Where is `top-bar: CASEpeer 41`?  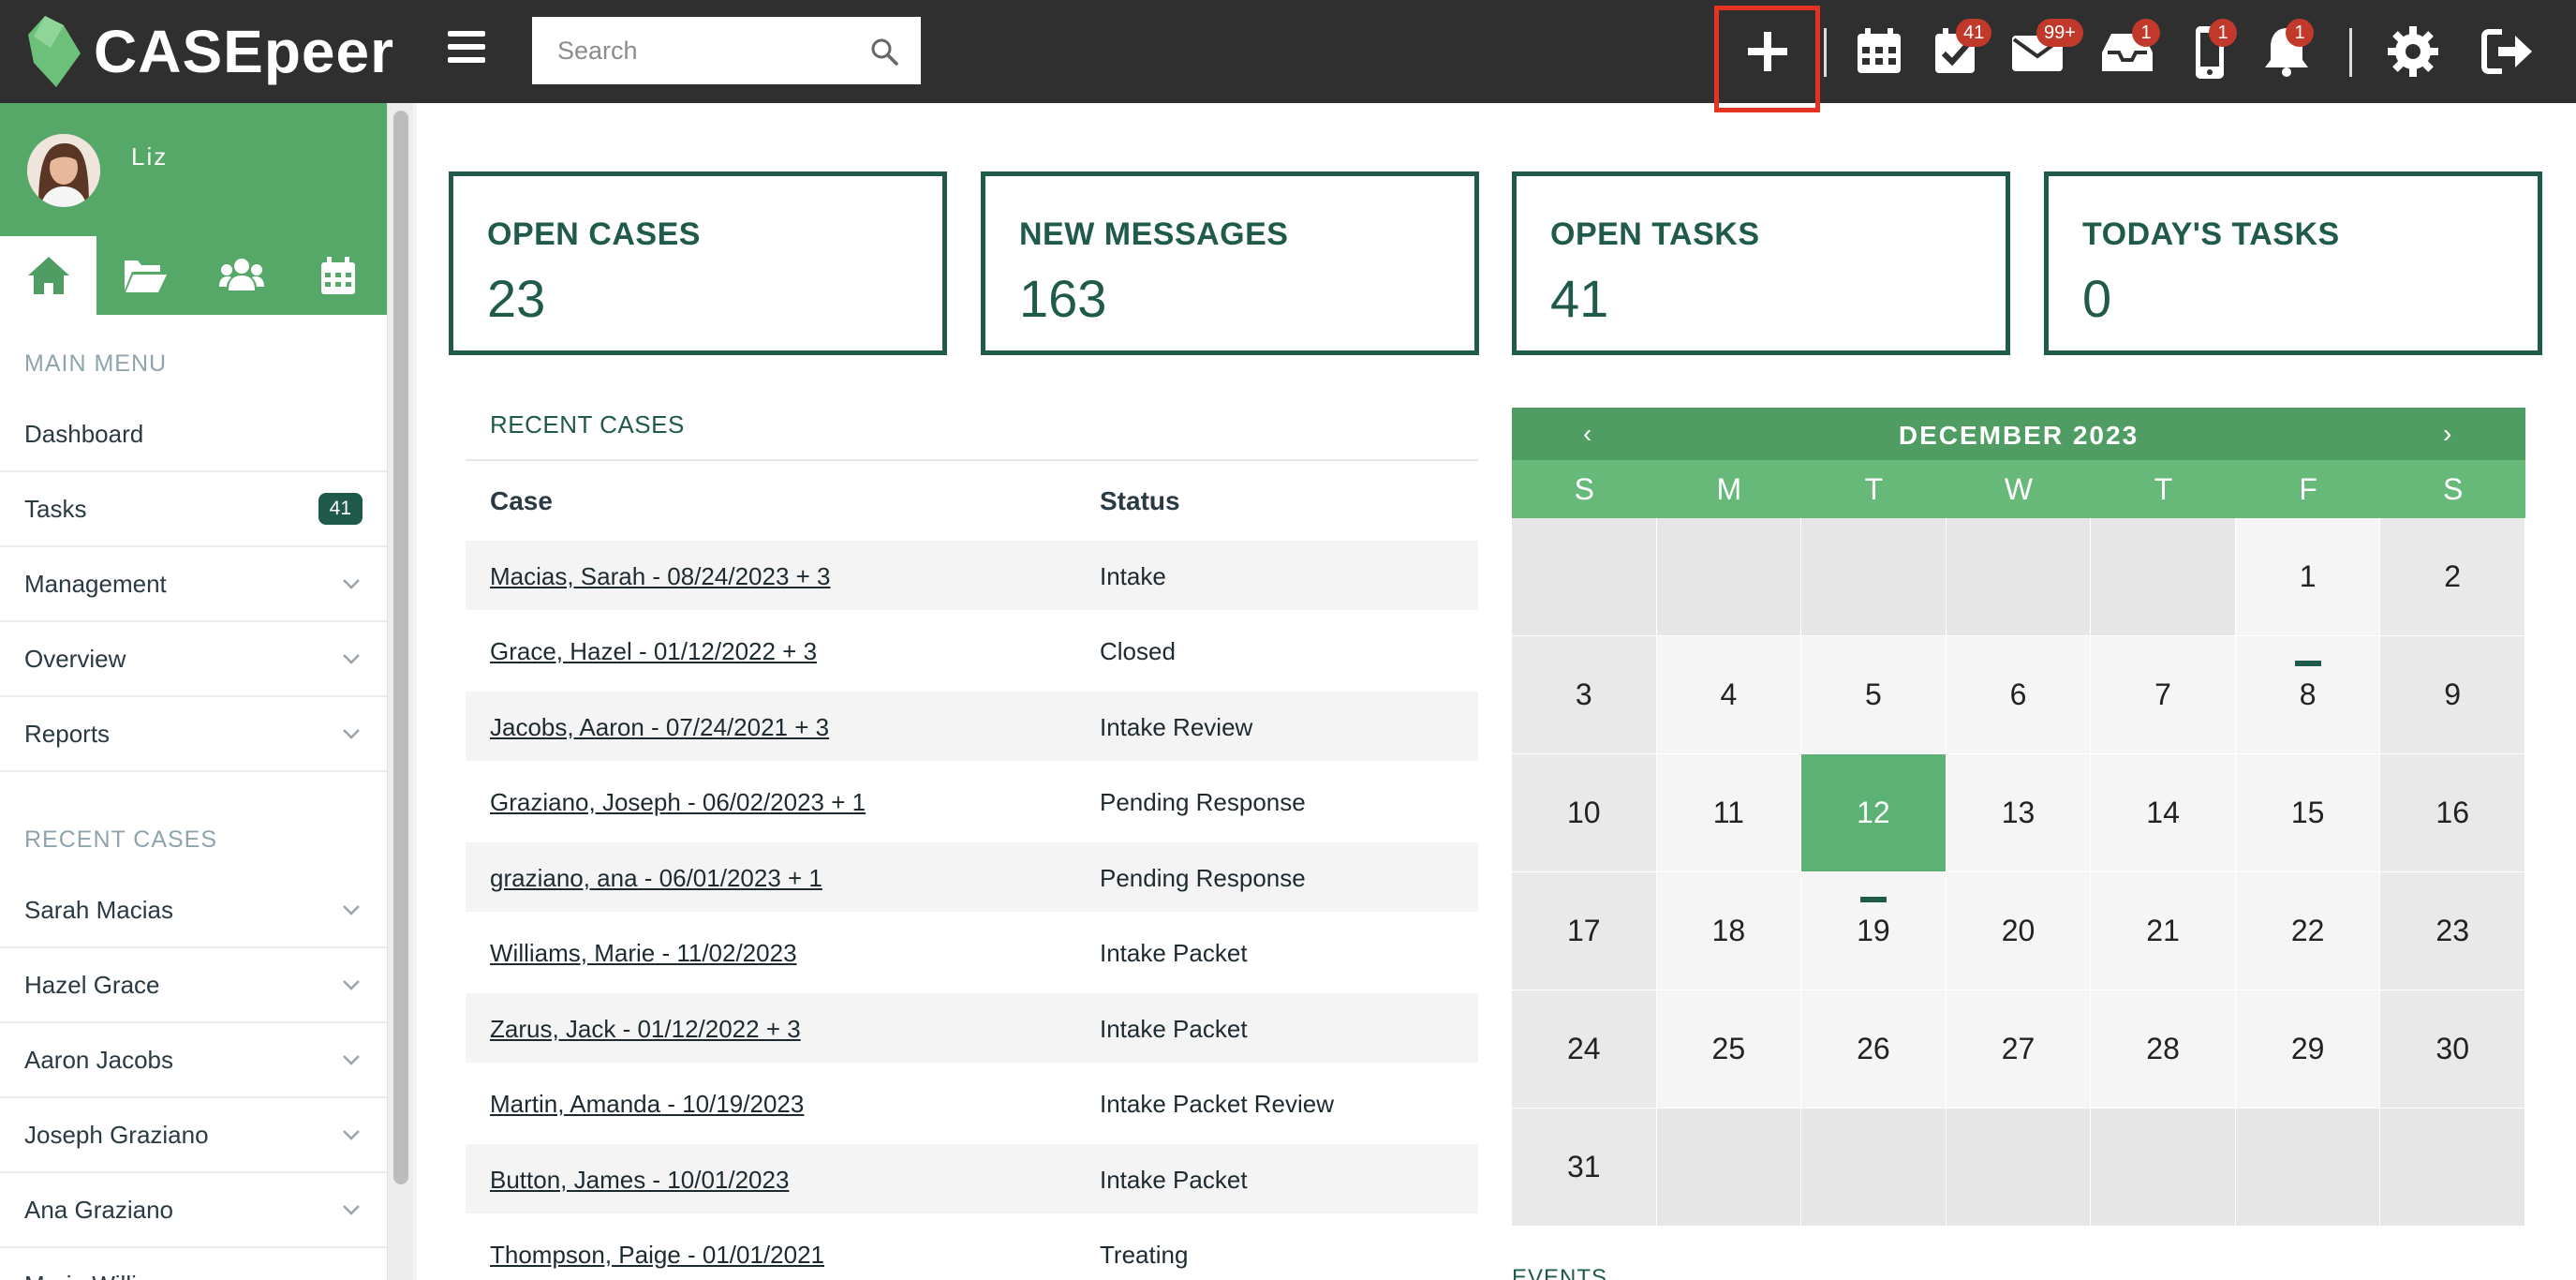
top-bar: CASEpeer 41 is located at coordinates (1288, 56).